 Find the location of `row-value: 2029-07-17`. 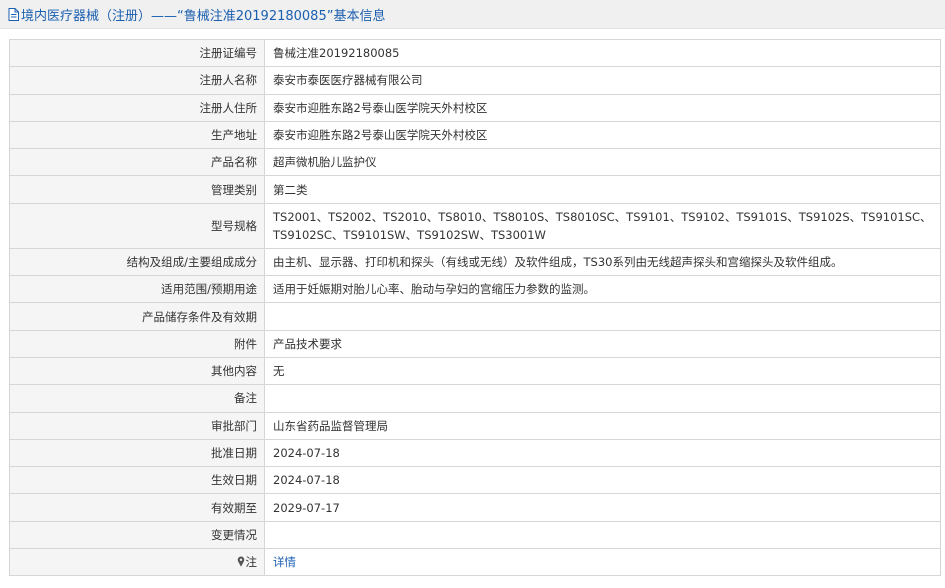

row-value: 2029-07-17 is located at coordinates (602, 507).